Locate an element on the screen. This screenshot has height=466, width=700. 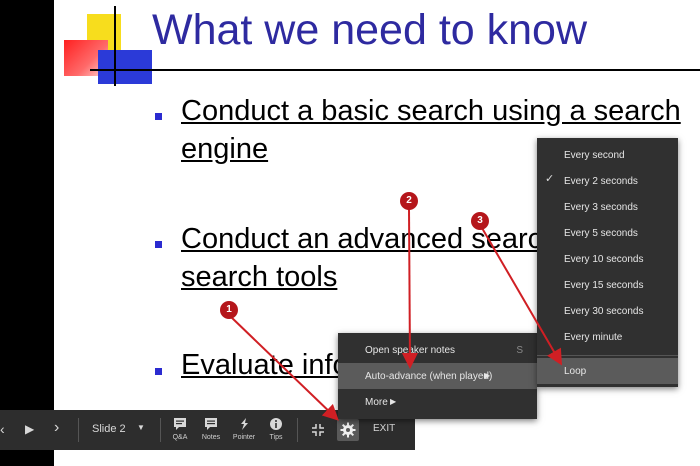
callout-badge-2: 2 is located at coordinates (409, 201).